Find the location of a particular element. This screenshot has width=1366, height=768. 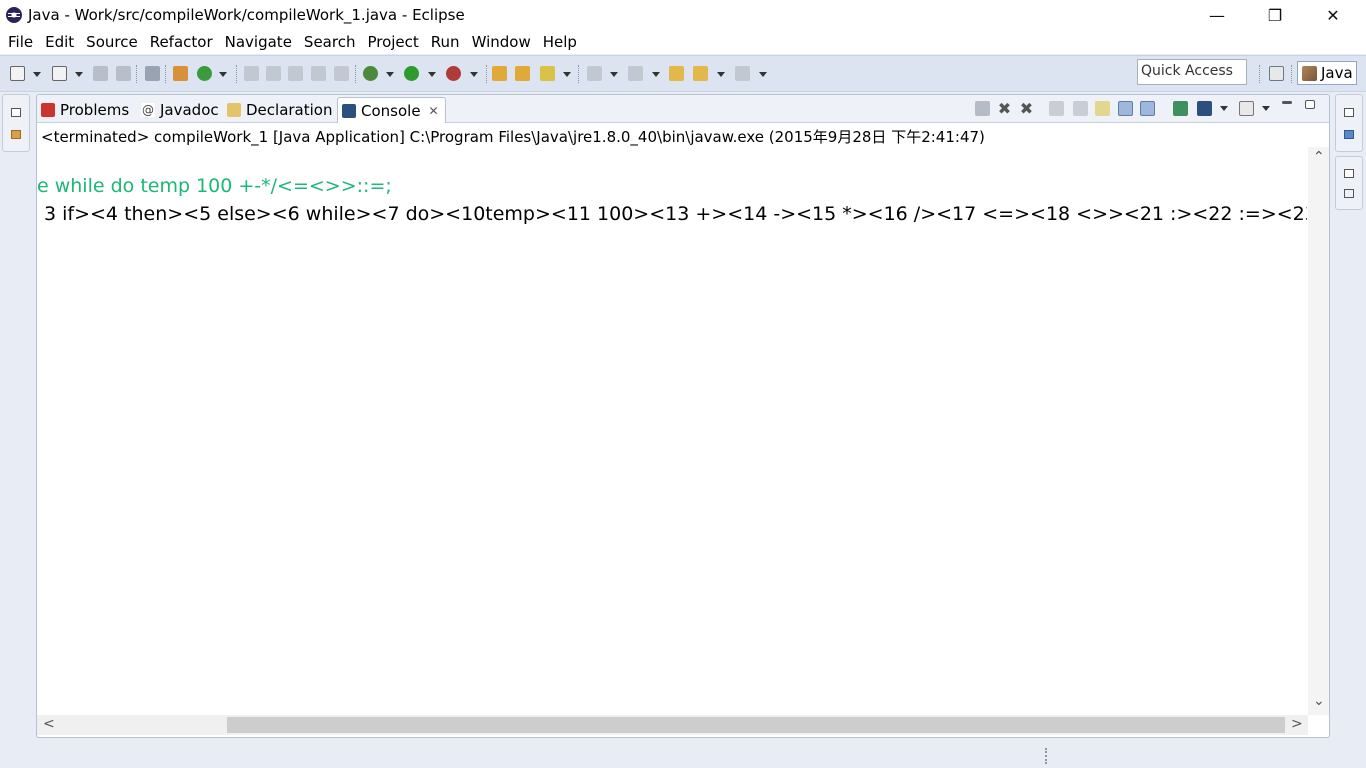

block-icon is located at coordinates (318, 73).